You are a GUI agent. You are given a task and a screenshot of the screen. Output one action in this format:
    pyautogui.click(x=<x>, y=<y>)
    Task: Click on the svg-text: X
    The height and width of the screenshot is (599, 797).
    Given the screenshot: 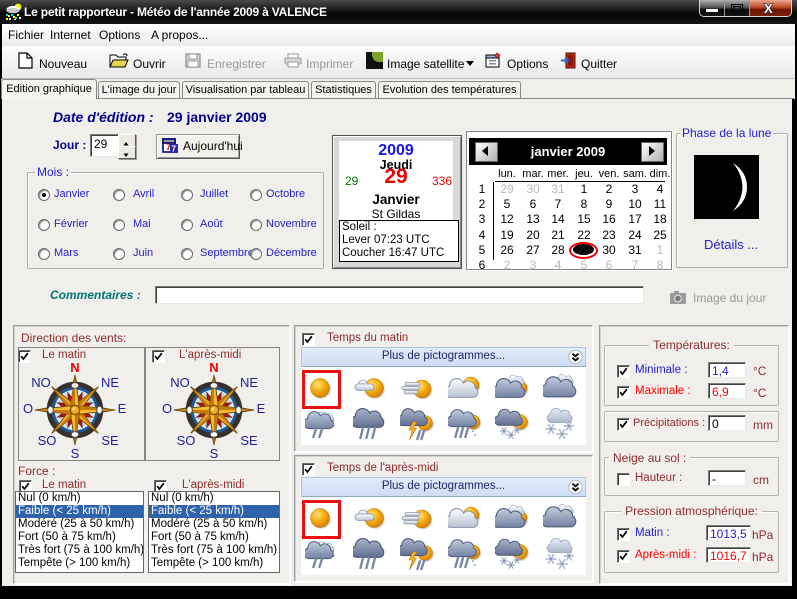 What is the action you would take?
    pyautogui.click(x=768, y=8)
    